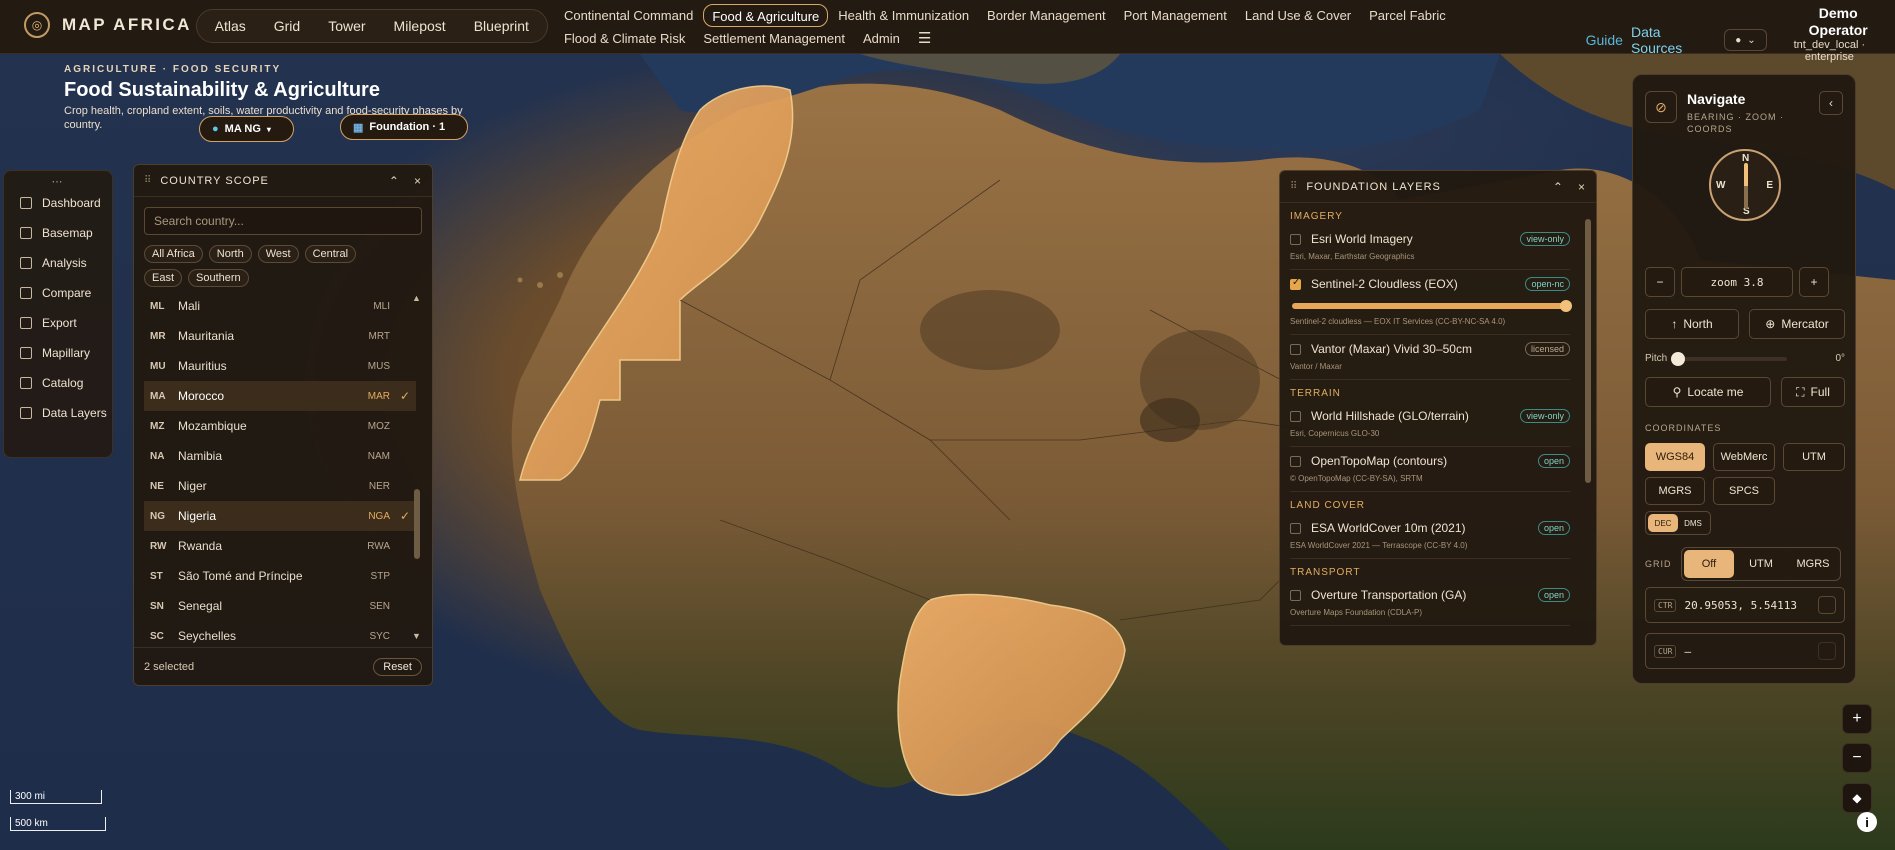  What do you see at coordinates (287, 26) in the screenshot?
I see `mode-grid: Grid` at bounding box center [287, 26].